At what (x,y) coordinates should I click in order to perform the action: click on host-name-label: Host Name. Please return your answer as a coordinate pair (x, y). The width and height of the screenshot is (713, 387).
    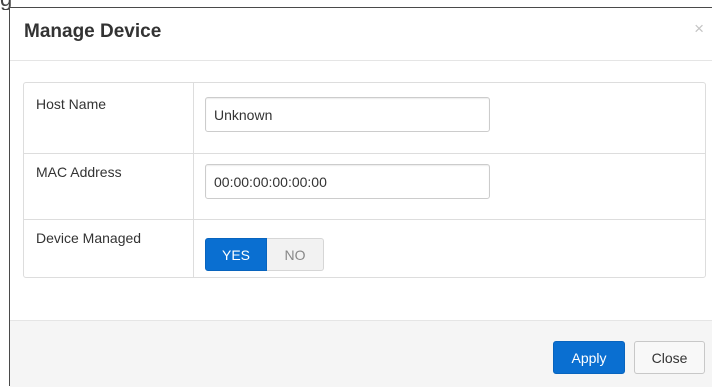
    Looking at the image, I should click on (71, 104).